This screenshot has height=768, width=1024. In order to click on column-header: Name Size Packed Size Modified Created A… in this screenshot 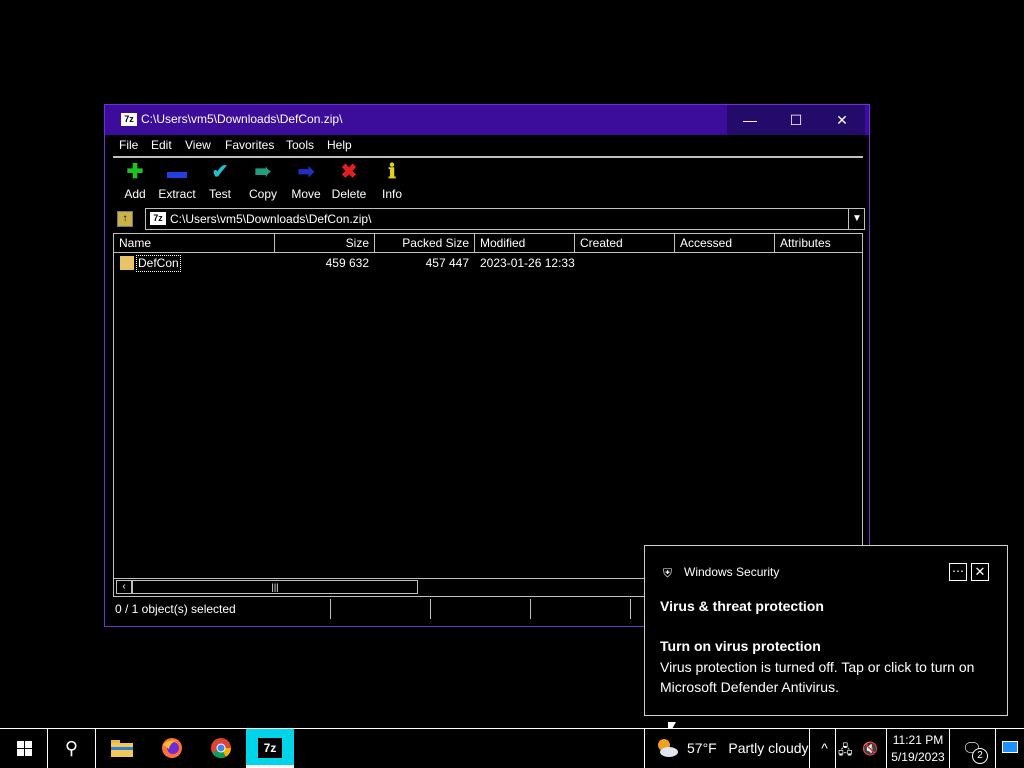, I will do `click(488, 243)`.